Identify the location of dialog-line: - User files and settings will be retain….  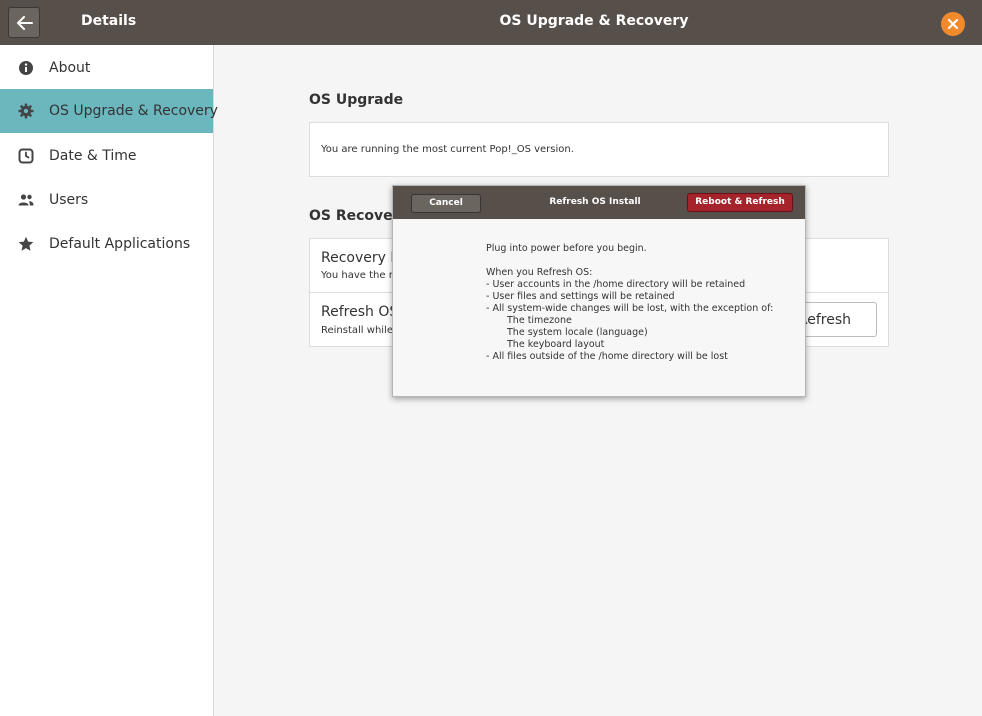
(580, 296).